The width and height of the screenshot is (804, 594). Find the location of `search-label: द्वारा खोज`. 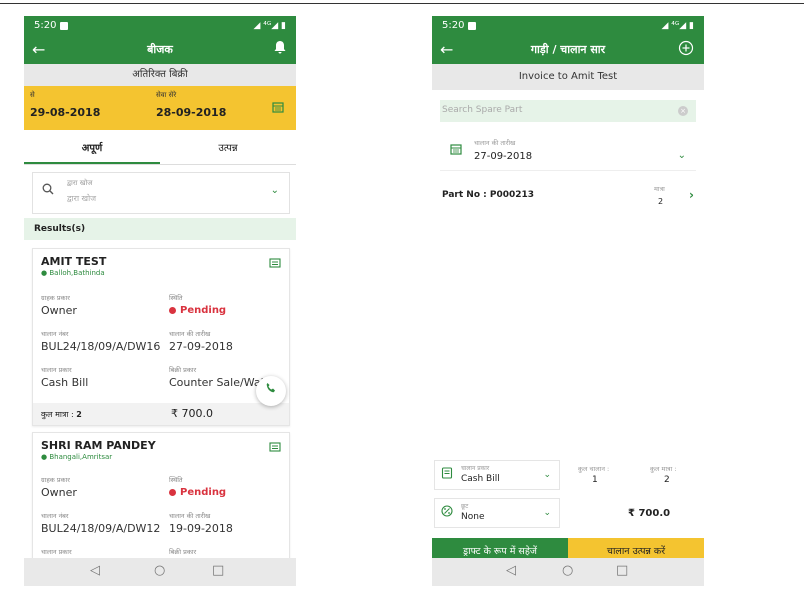

search-label: द्वारा खोज is located at coordinates (80, 183).